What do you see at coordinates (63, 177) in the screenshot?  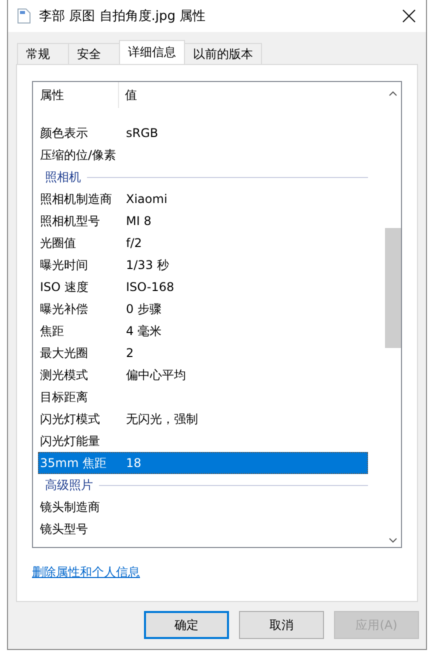 I see `group-header: 照相机` at bounding box center [63, 177].